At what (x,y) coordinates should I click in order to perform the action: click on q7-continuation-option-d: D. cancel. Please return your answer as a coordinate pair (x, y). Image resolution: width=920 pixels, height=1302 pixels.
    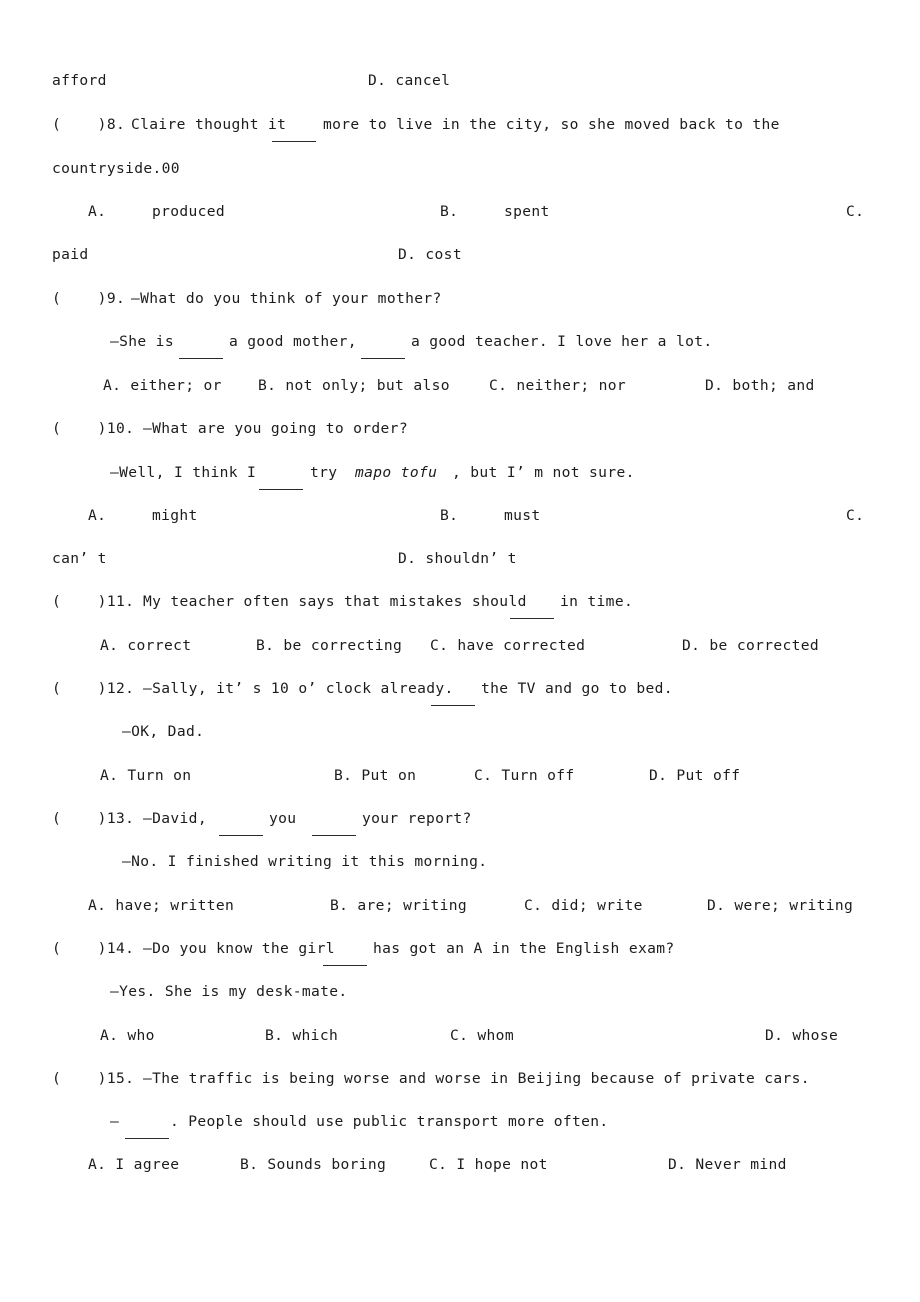
    Looking at the image, I should click on (409, 80).